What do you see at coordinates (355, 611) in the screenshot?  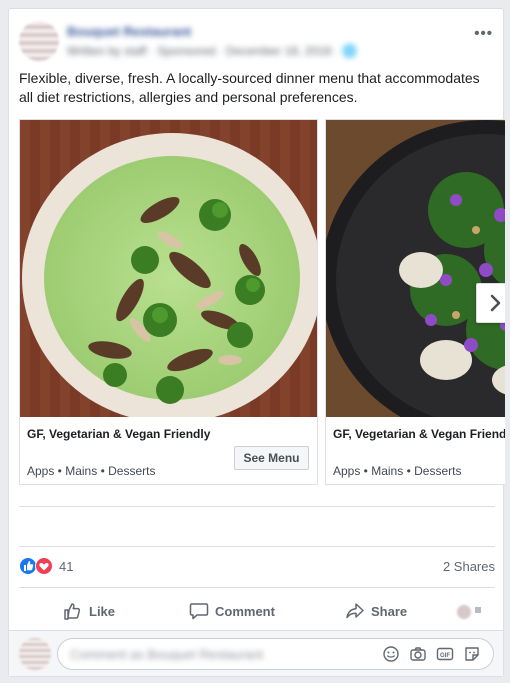 I see `share-arrow-icon` at bounding box center [355, 611].